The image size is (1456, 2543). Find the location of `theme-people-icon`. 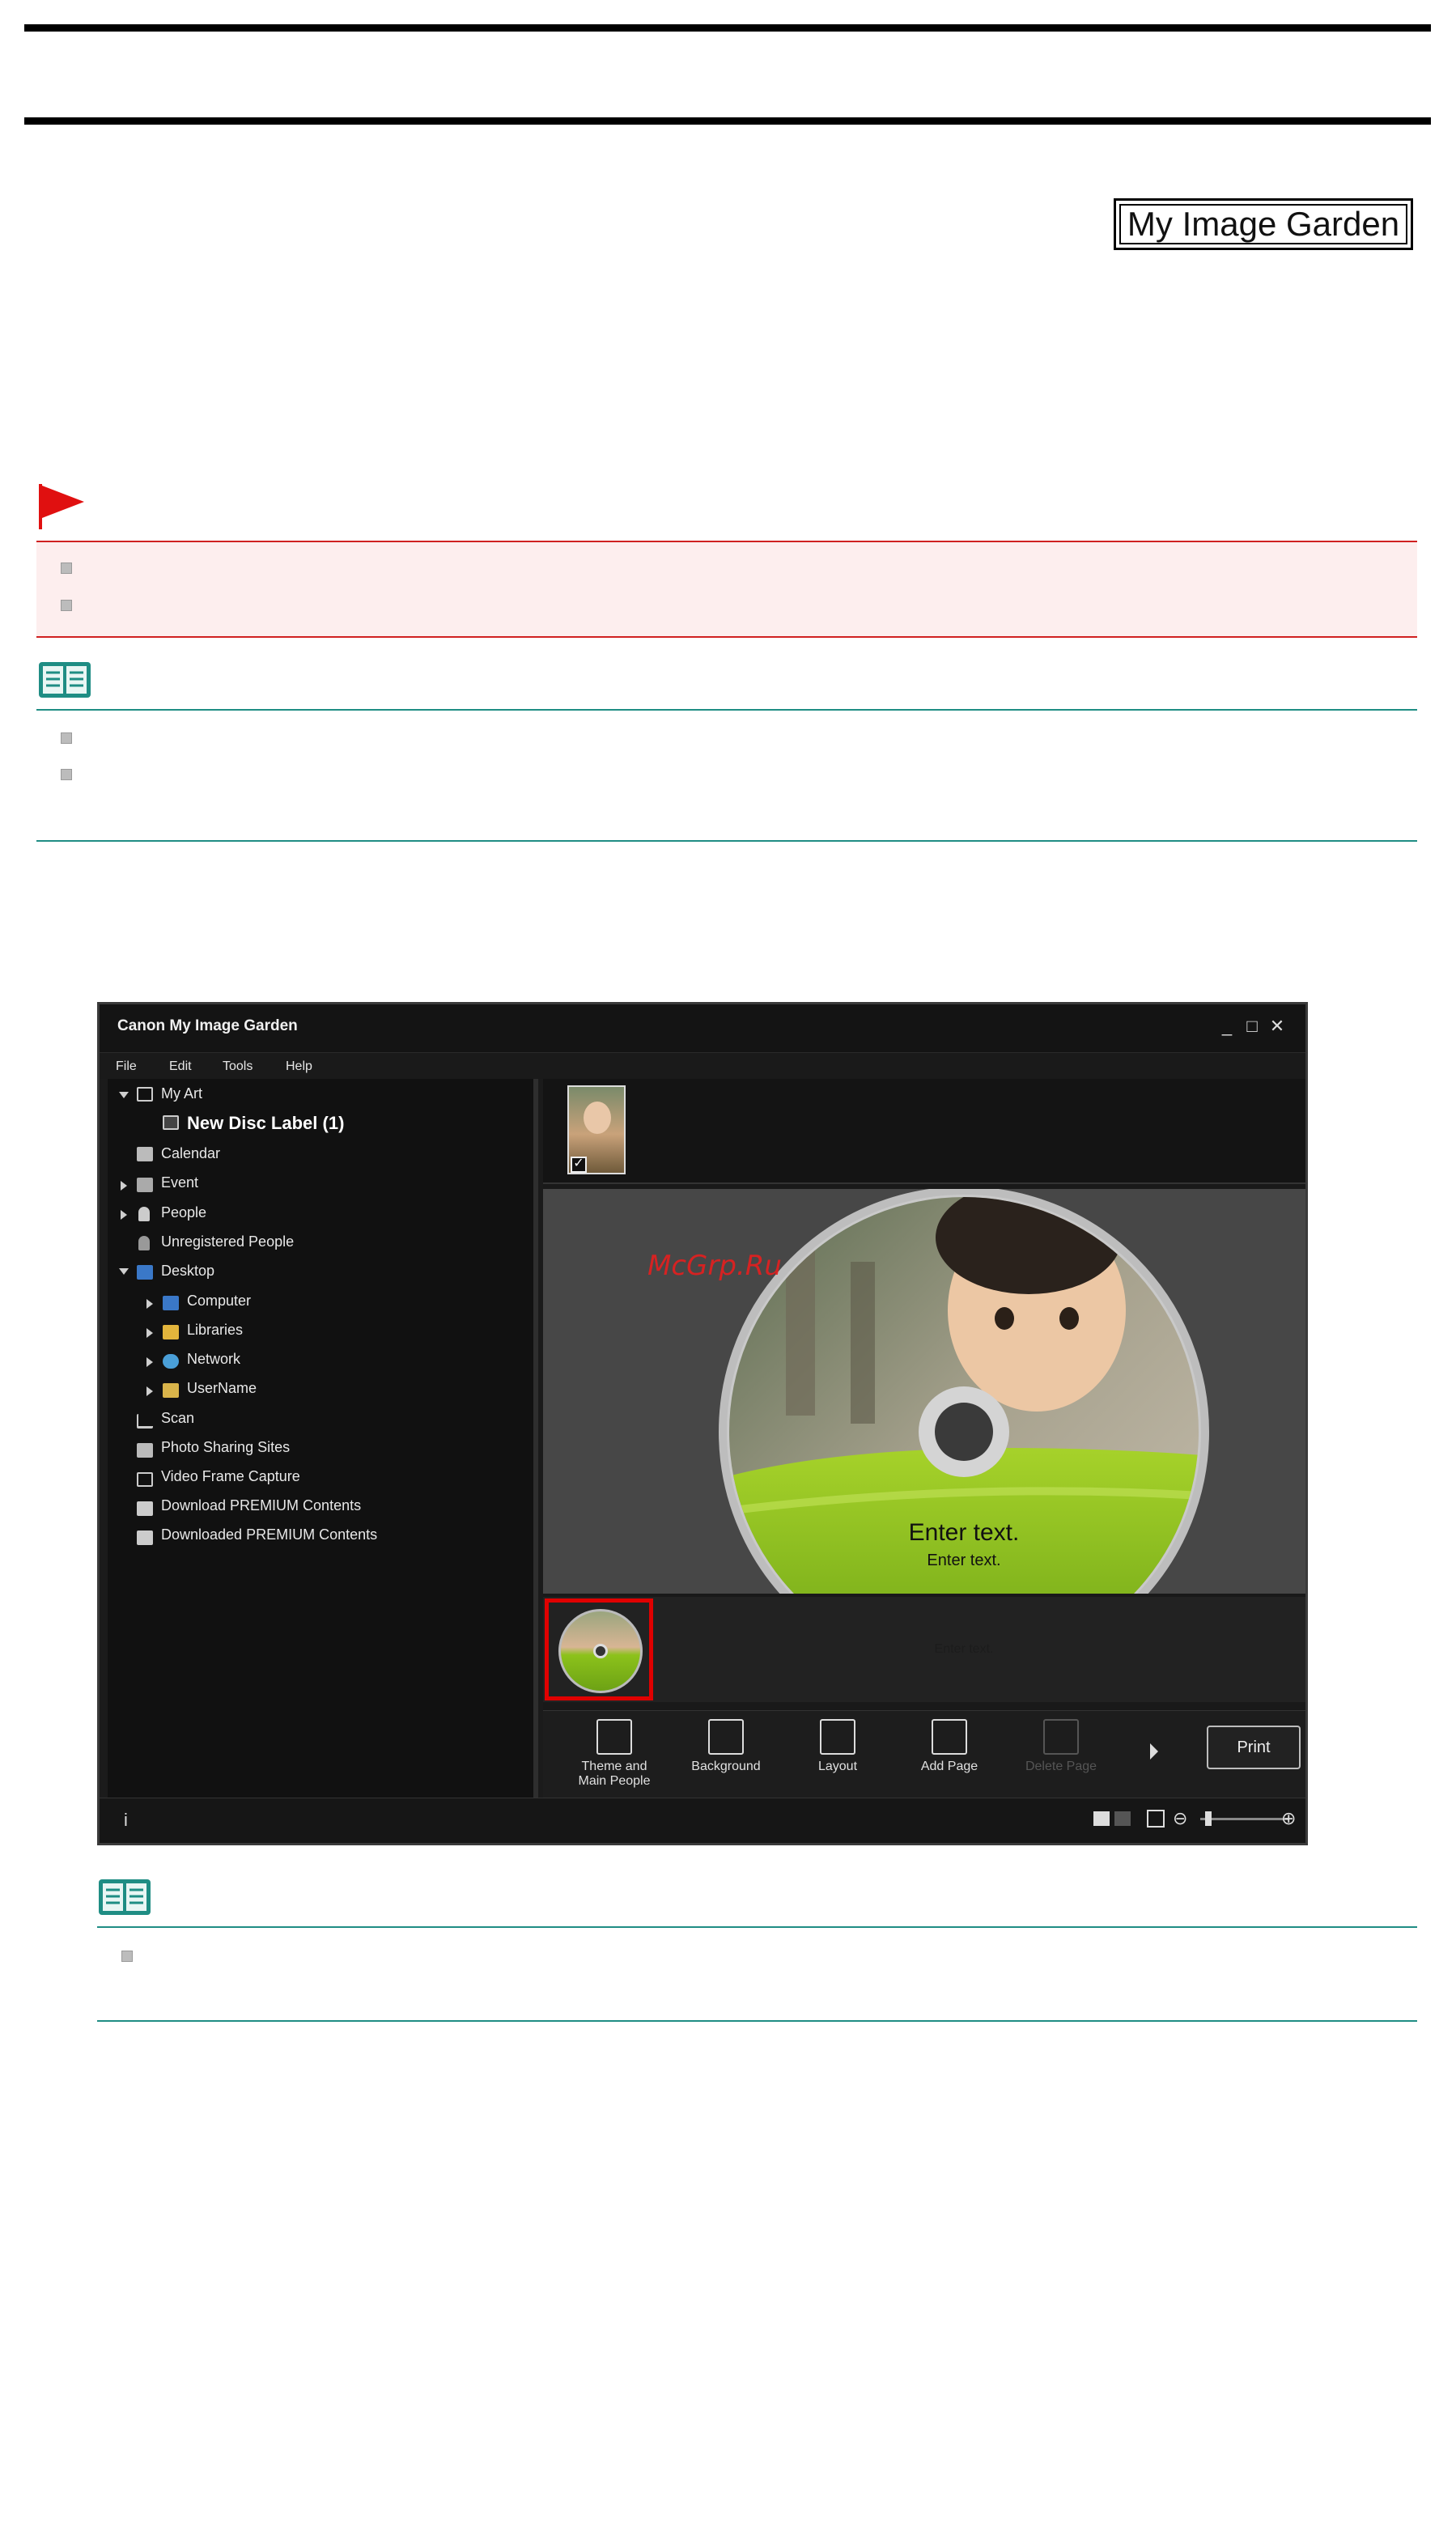

theme-people-icon is located at coordinates (614, 1737).